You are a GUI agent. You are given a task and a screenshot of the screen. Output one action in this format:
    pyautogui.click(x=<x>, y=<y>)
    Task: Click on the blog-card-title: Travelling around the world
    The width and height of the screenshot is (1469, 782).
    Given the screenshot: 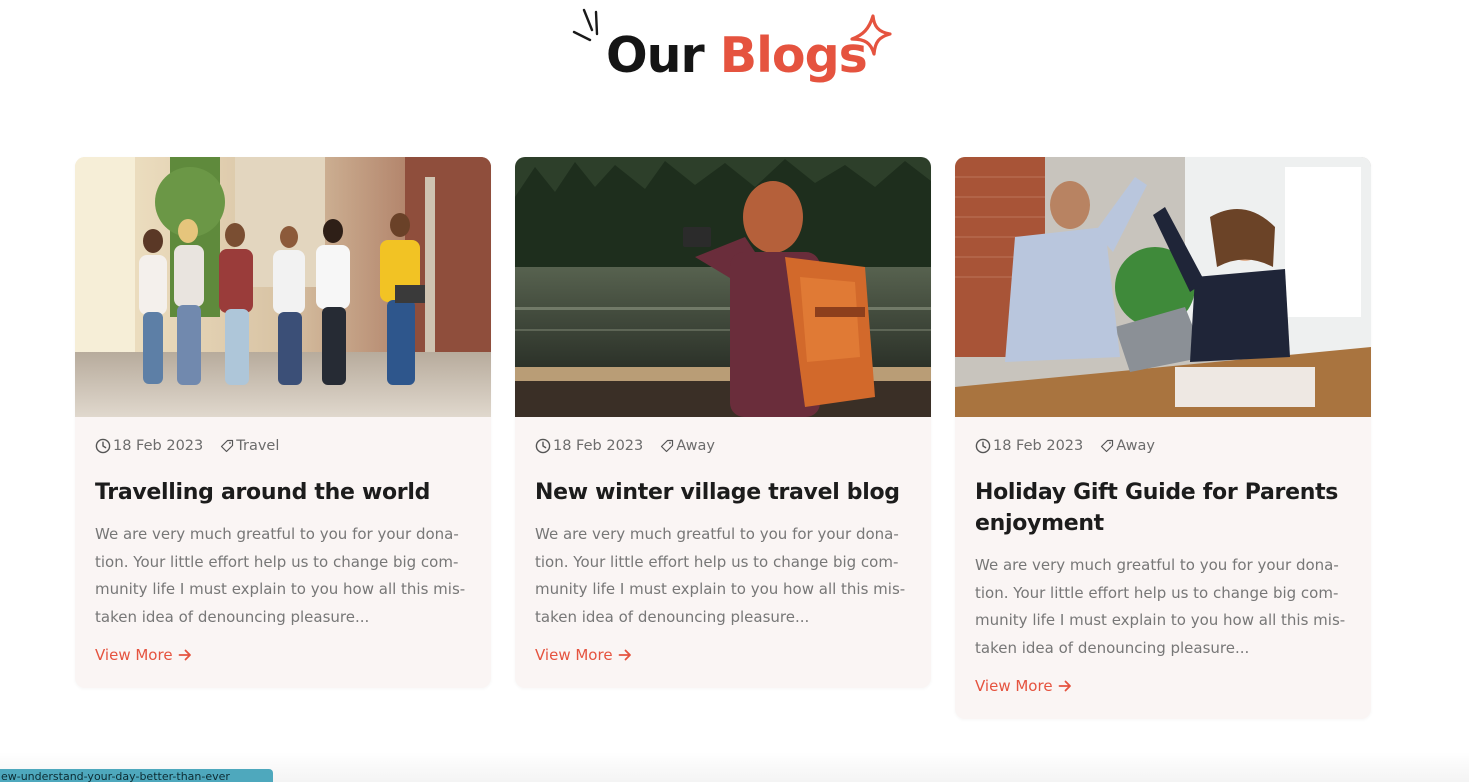 What is the action you would take?
    pyautogui.click(x=283, y=492)
    